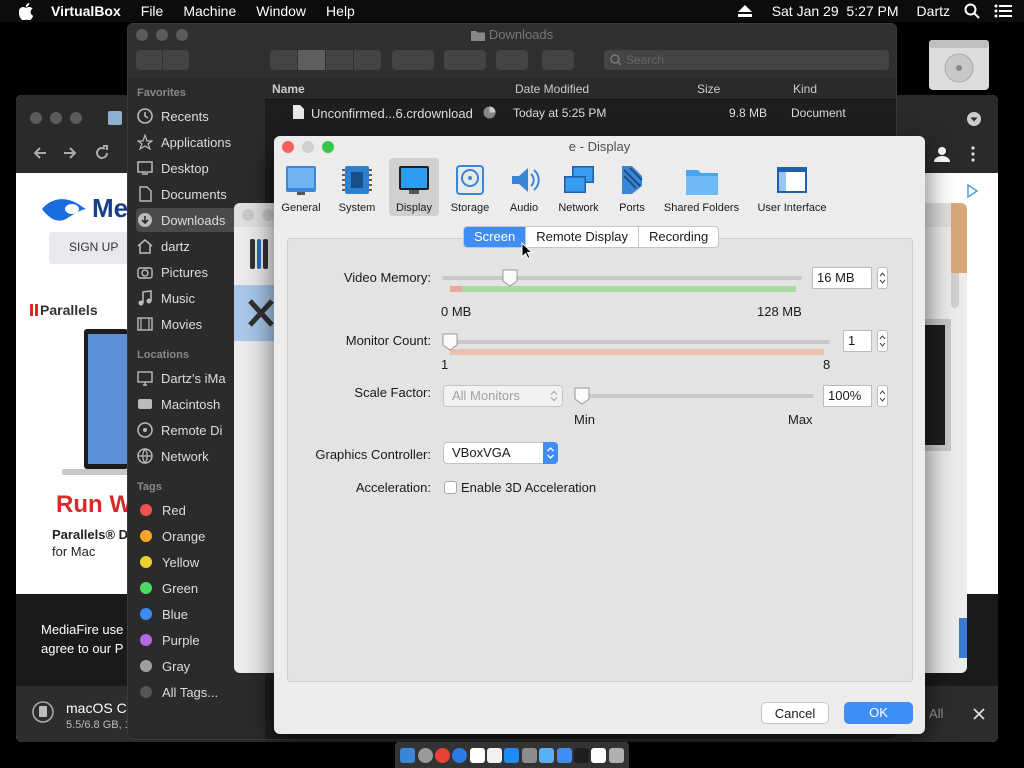 The height and width of the screenshot is (768, 1024). What do you see at coordinates (578, 187) in the screenshot?
I see `toolbar-network-button: Network` at bounding box center [578, 187].